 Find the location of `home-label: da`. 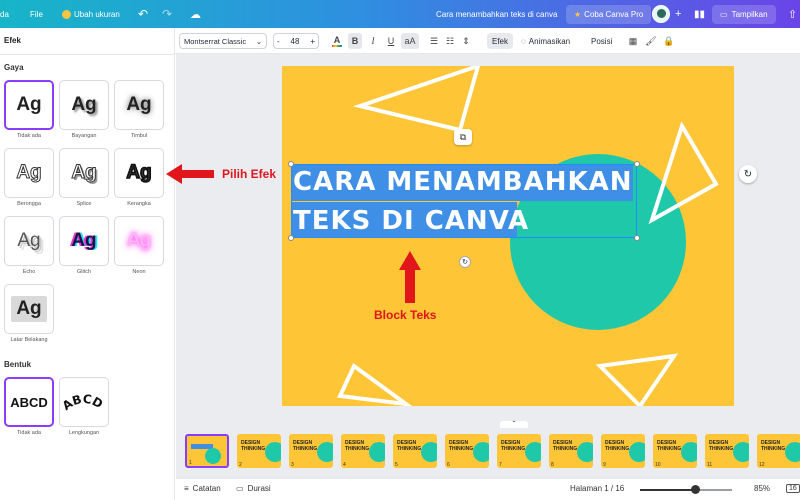

home-label: da is located at coordinates (4, 14).